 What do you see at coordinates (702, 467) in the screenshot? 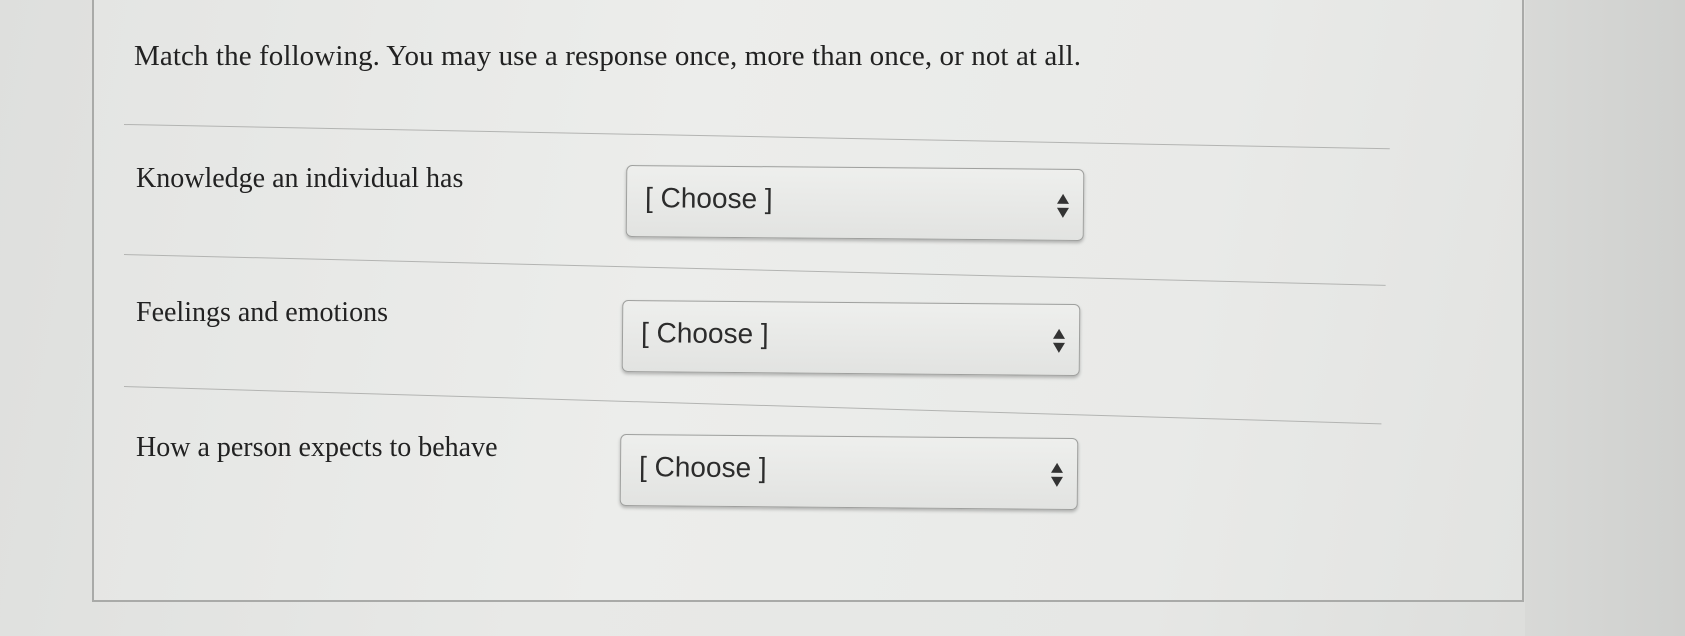
I see `answer-select-3-value: [ Choose ]` at bounding box center [702, 467].